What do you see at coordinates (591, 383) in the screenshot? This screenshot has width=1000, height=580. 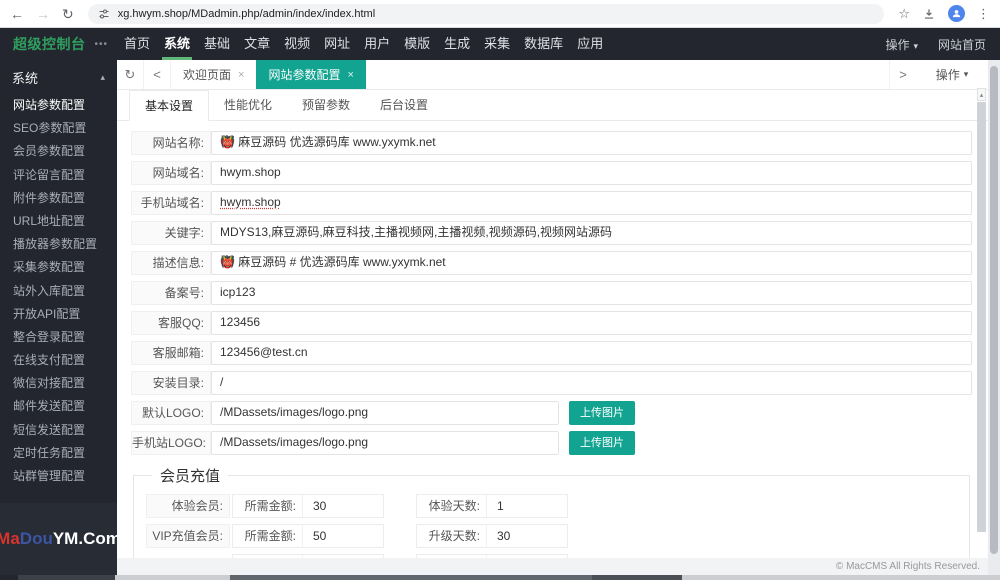 I see `install-dir-input: /` at bounding box center [591, 383].